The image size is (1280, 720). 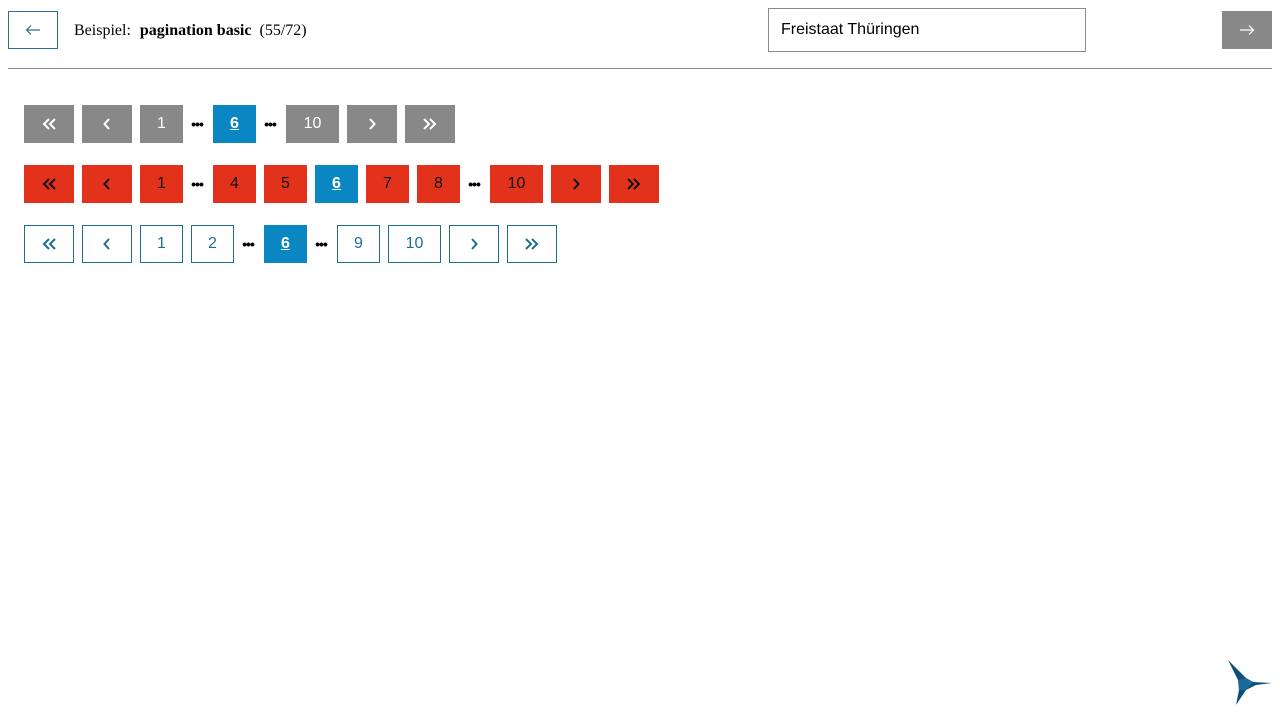 I want to click on hummingbird-logo-icon, so click(x=1250, y=682).